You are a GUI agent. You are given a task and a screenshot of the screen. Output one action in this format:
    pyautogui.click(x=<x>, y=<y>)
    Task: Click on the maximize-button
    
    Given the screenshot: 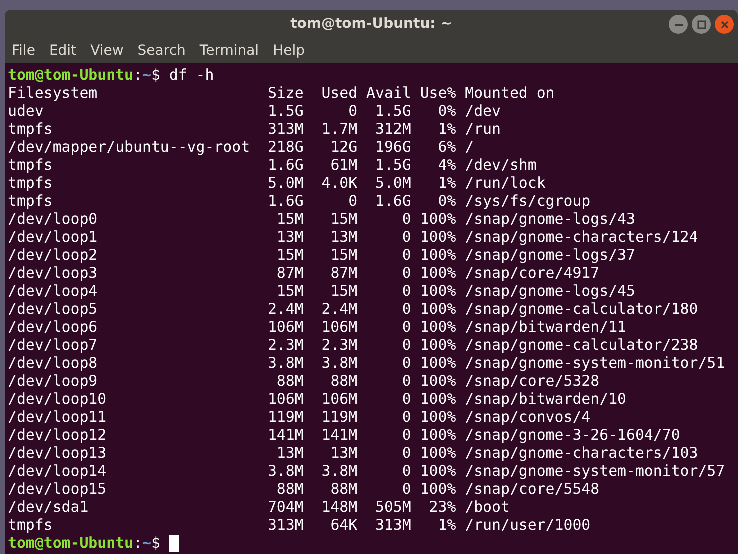 What is the action you would take?
    pyautogui.click(x=701, y=24)
    